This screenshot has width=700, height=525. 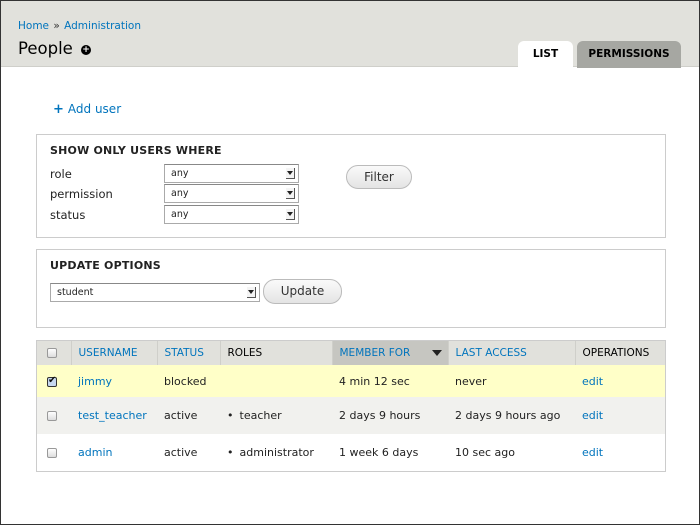 What do you see at coordinates (114, 452) in the screenshot?
I see `username-cell: admin` at bounding box center [114, 452].